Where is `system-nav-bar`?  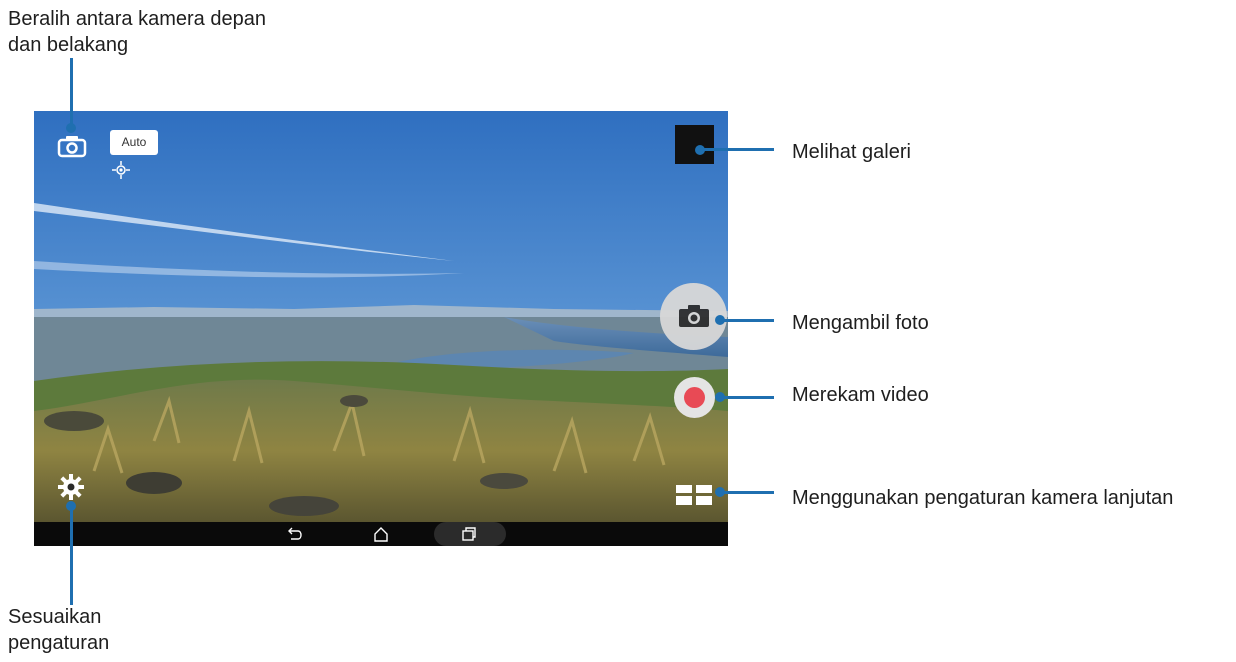 system-nav-bar is located at coordinates (381, 534).